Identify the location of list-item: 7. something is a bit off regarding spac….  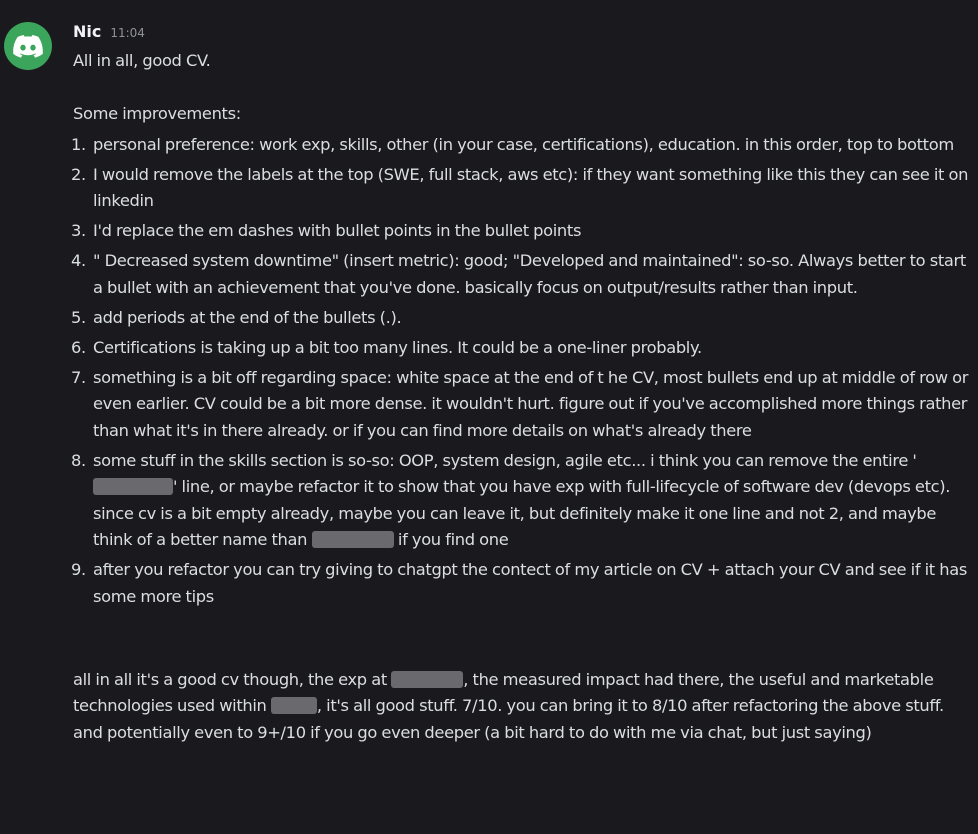
(521, 405).